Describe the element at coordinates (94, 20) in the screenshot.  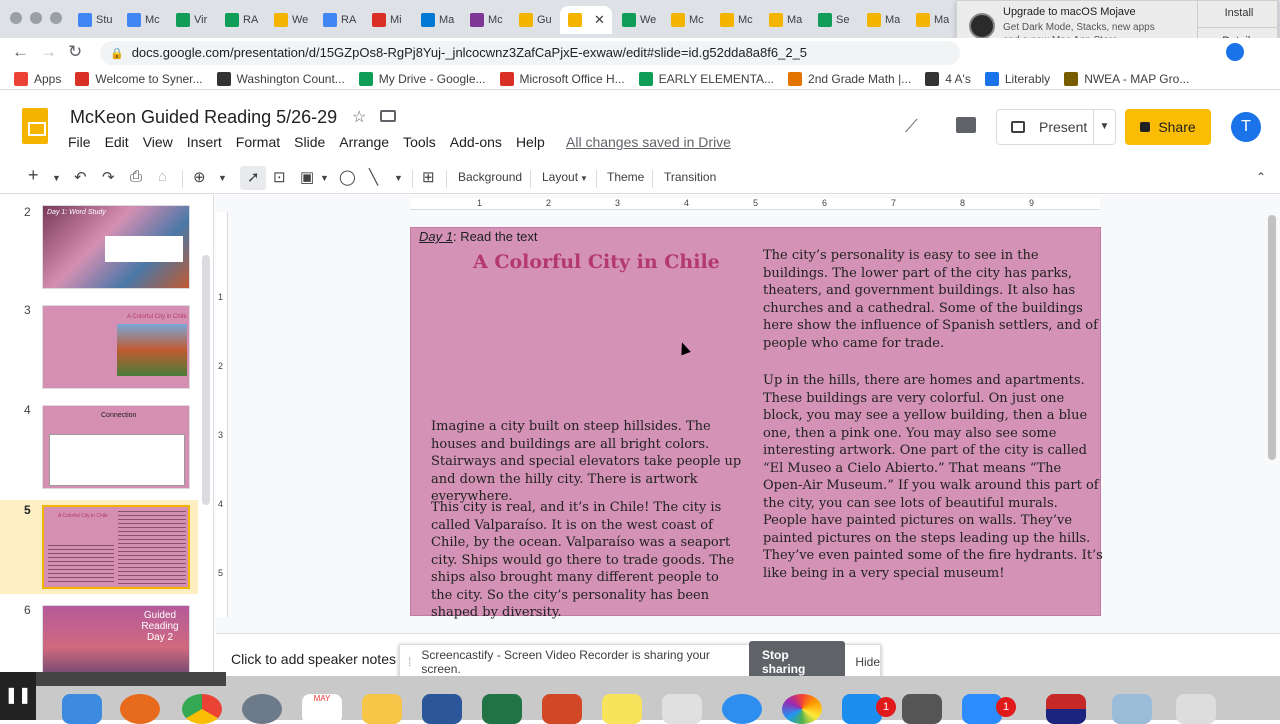
I see `browser-tab: Stu` at that location.